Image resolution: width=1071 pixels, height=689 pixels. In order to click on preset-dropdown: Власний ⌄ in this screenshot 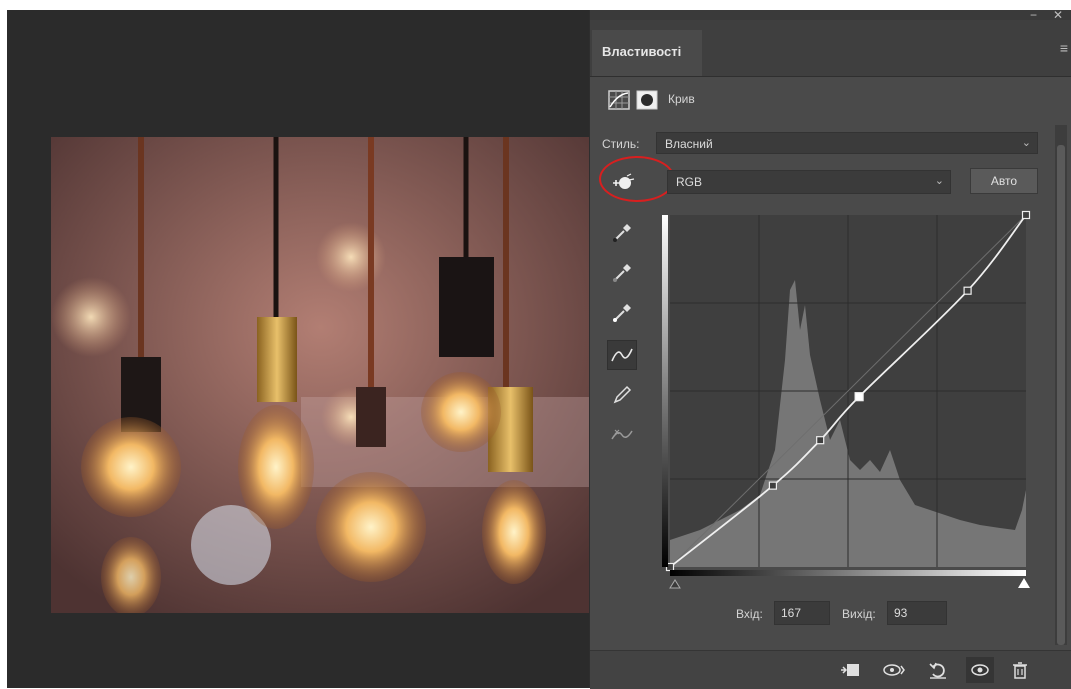, I will do `click(847, 143)`.